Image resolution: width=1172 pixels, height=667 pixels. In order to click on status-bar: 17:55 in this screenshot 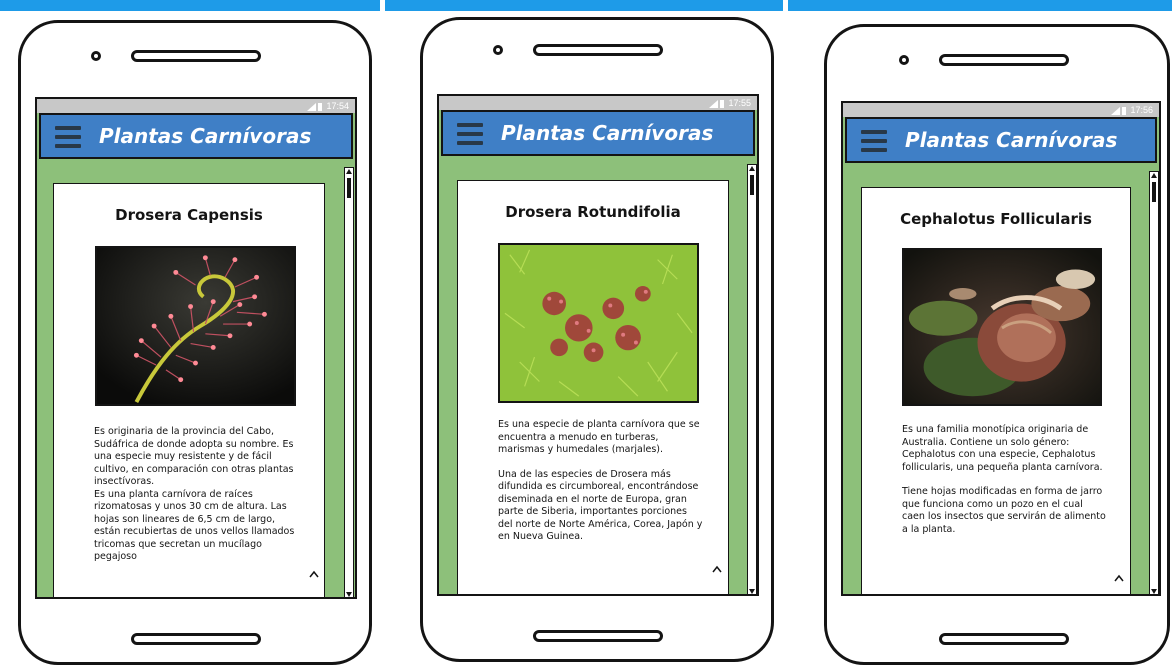, I will do `click(598, 103)`.